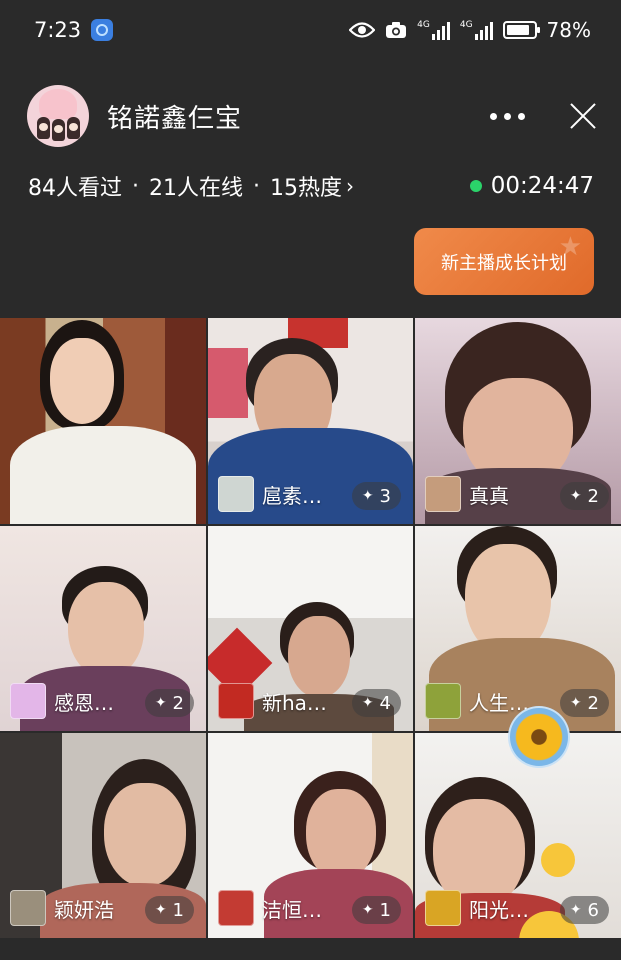 The height and width of the screenshot is (960, 621). What do you see at coordinates (467, 494) in the screenshot?
I see `participant-nameplate: 真真` at bounding box center [467, 494].